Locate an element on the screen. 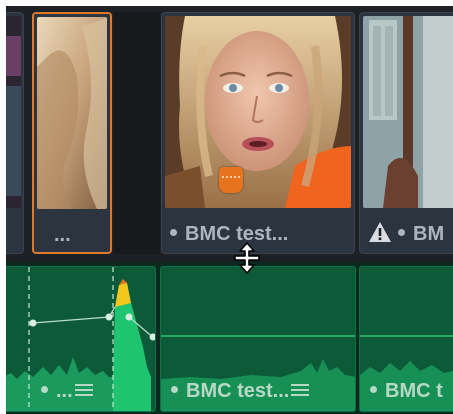 Image resolution: width=453 pixels, height=414 pixels. clip-label: BMC t is located at coordinates (406, 391).